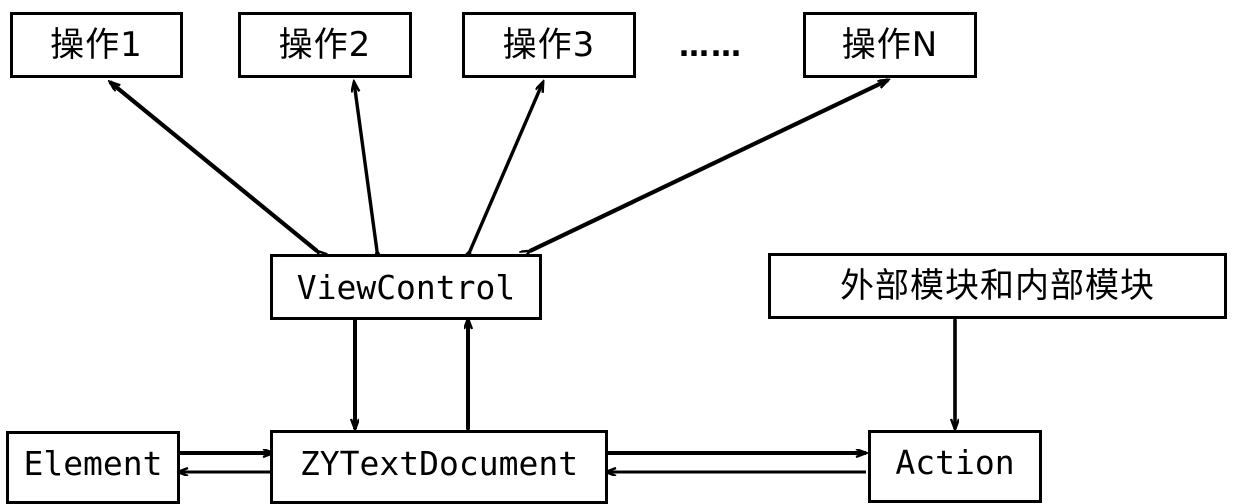 The width and height of the screenshot is (1239, 504). I want to click on node-element-label: Element, so click(93, 463).